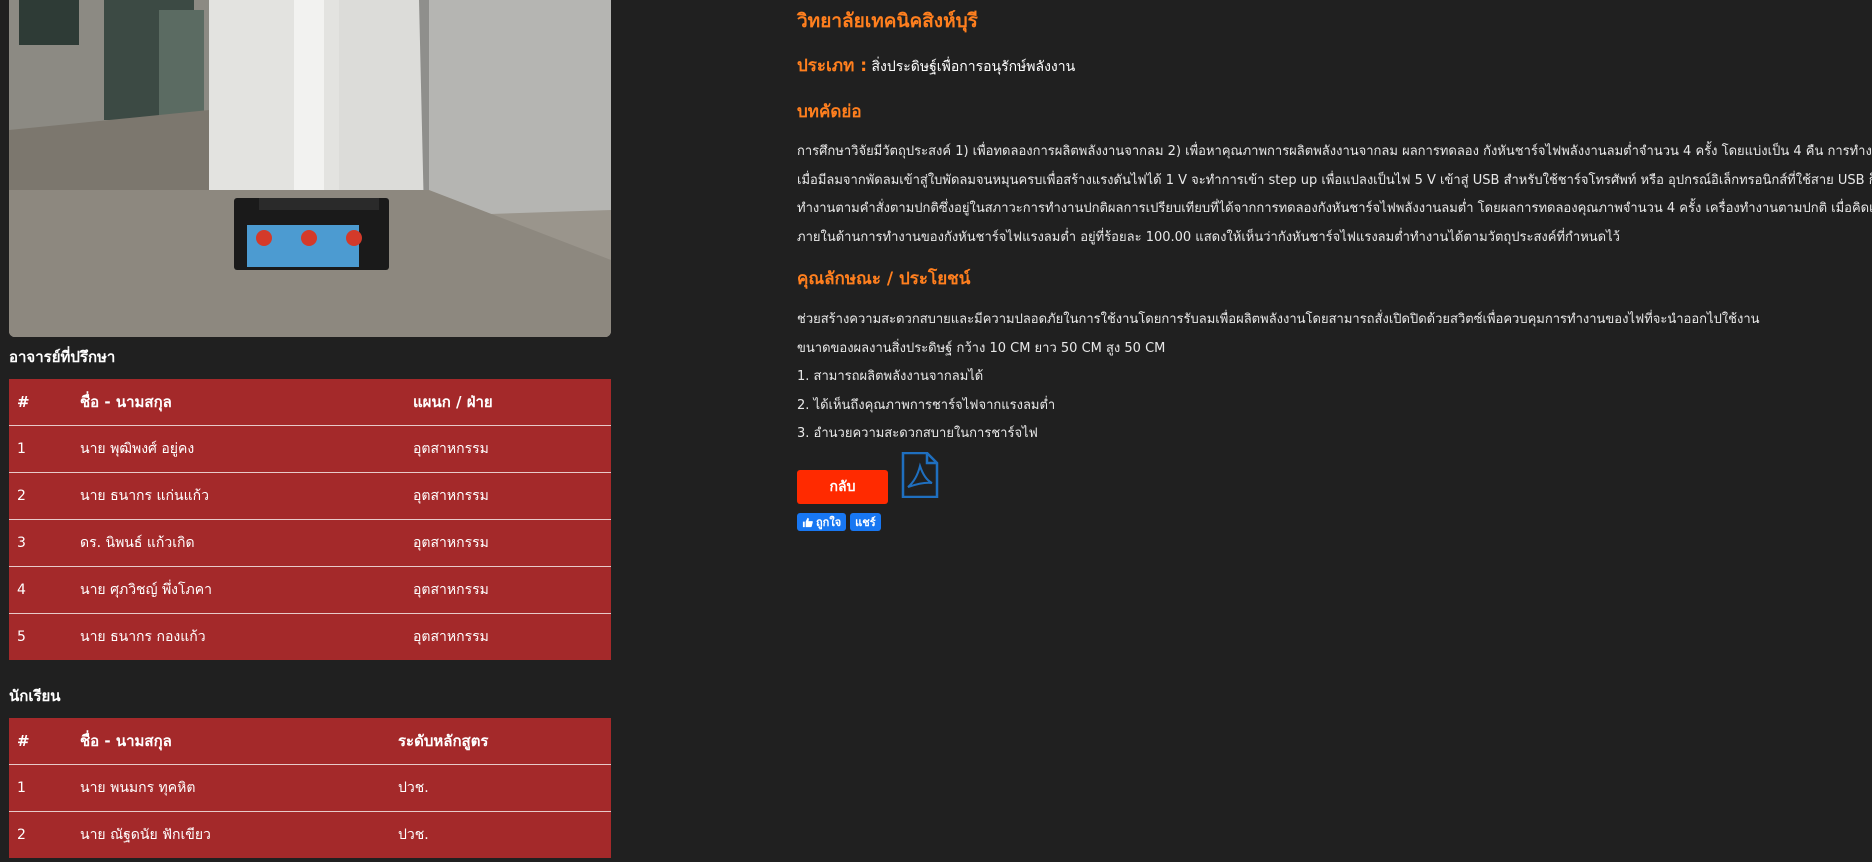  What do you see at coordinates (887, 21) in the screenshot?
I see `college-name: วิทยาลัยเทคนิคสิงห์บุรี` at bounding box center [887, 21].